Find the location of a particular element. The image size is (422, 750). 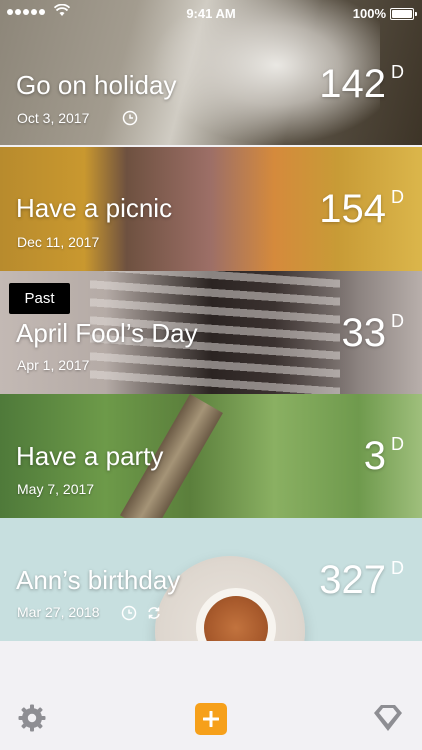

plus-icon is located at coordinates (211, 719).